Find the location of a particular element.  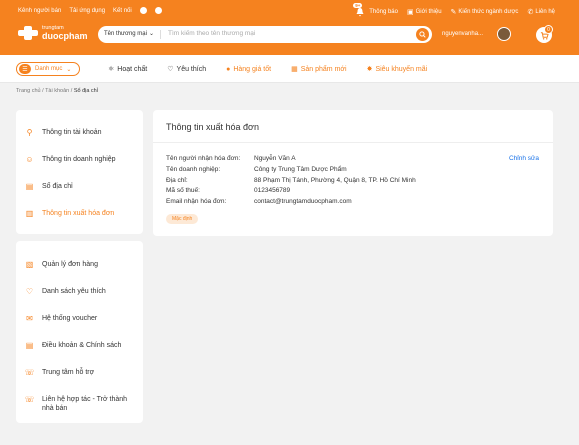

site-logo: trungtam duocpham is located at coordinates (53, 33).